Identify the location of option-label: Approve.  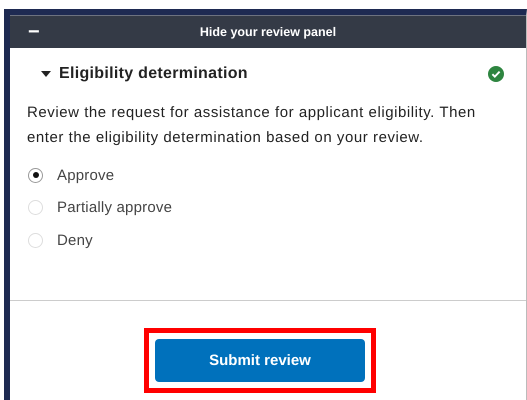
(85, 175).